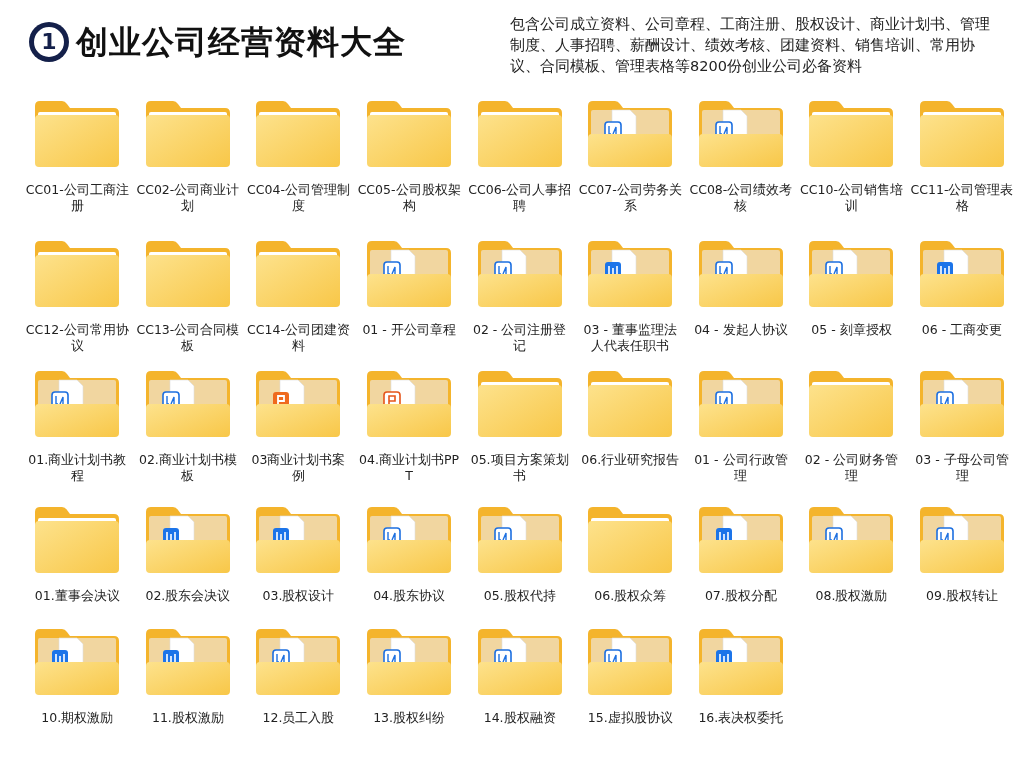  What do you see at coordinates (519, 338) in the screenshot?
I see `folder-name: 02 - 公司注册登记` at bounding box center [519, 338].